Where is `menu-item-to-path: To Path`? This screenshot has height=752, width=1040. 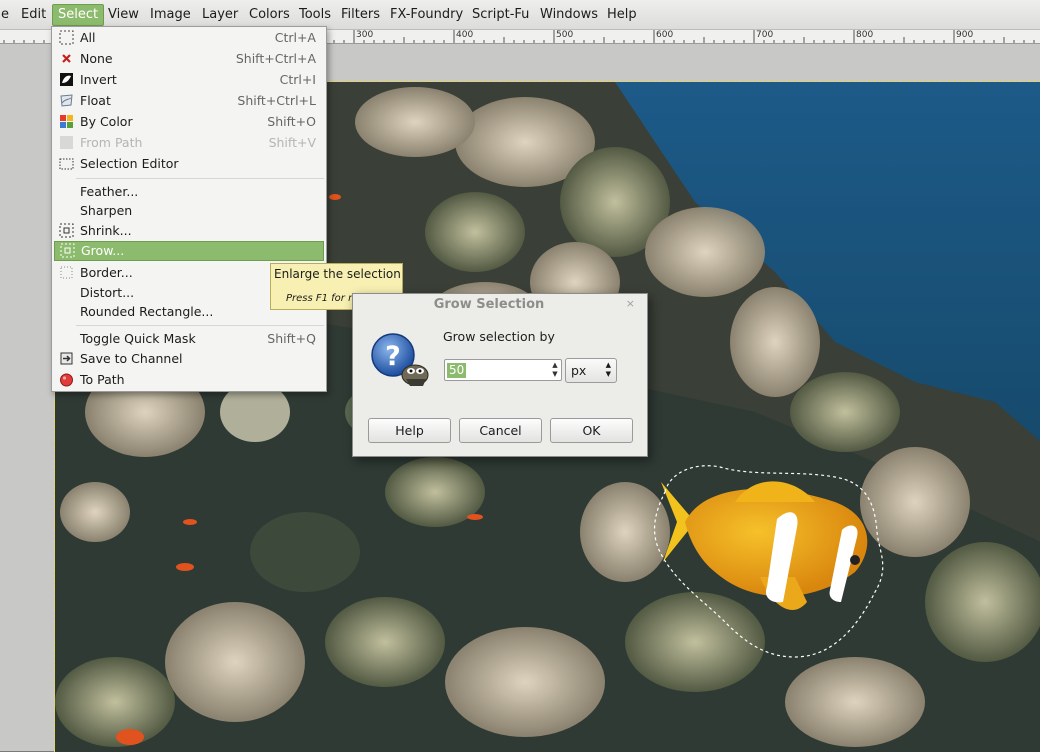 menu-item-to-path: To Path is located at coordinates (189, 380).